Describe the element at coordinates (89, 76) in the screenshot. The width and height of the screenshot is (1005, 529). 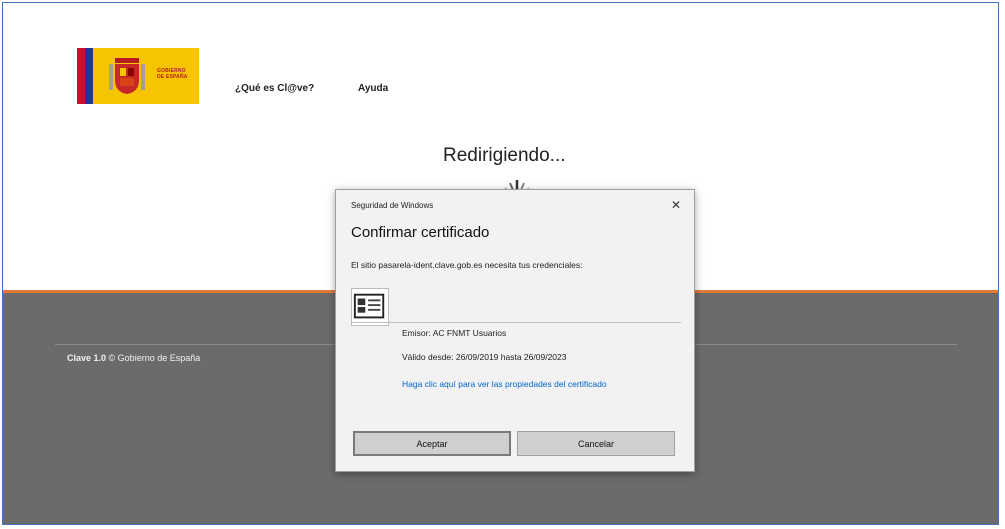
I see `logo-blue-bar` at that location.